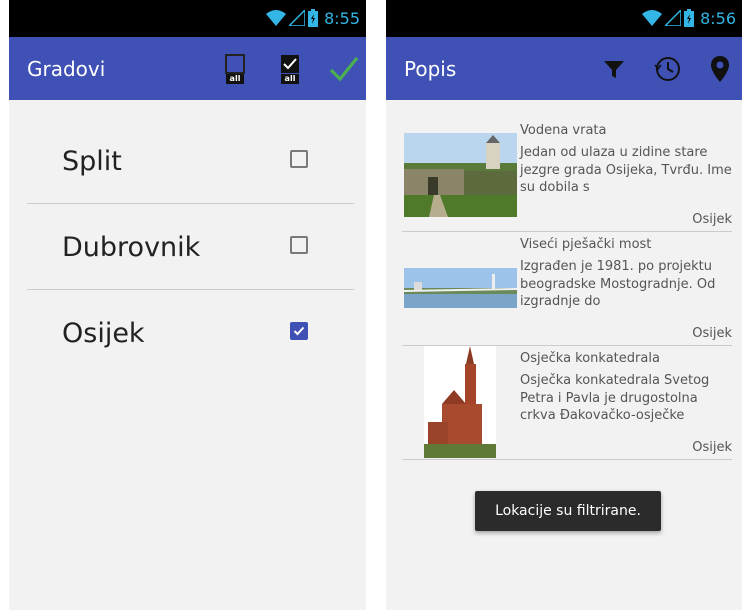  I want to click on location-title: Vodena vrata, so click(563, 130).